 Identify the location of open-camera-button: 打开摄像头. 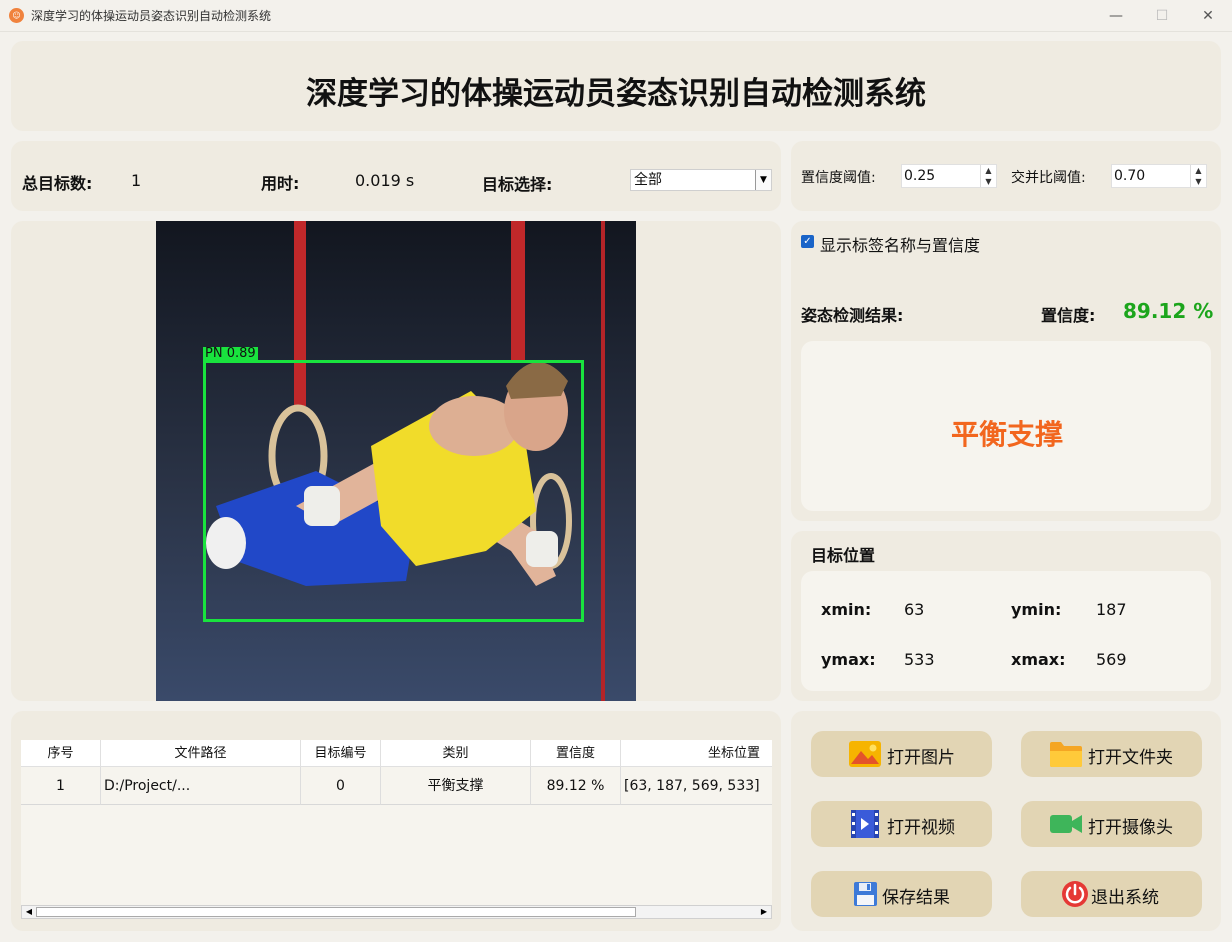
(1111, 824).